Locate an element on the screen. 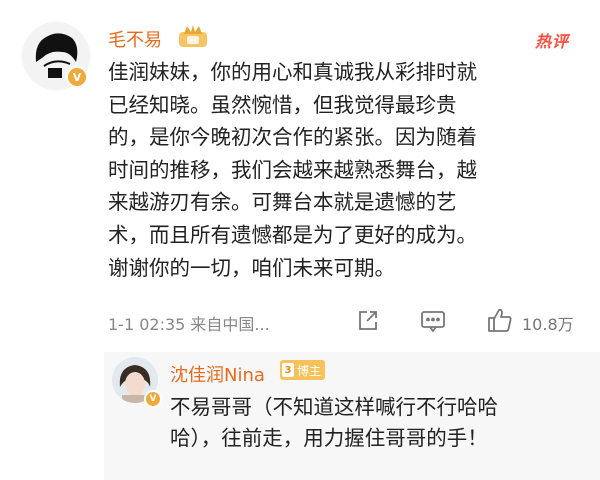 Image resolution: width=600 pixels, height=480 pixels. like-icon is located at coordinates (500, 322).